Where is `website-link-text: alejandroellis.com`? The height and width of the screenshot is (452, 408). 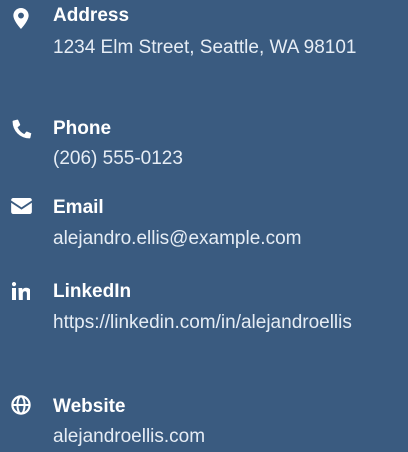 website-link-text: alejandroellis.com is located at coordinates (129, 436).